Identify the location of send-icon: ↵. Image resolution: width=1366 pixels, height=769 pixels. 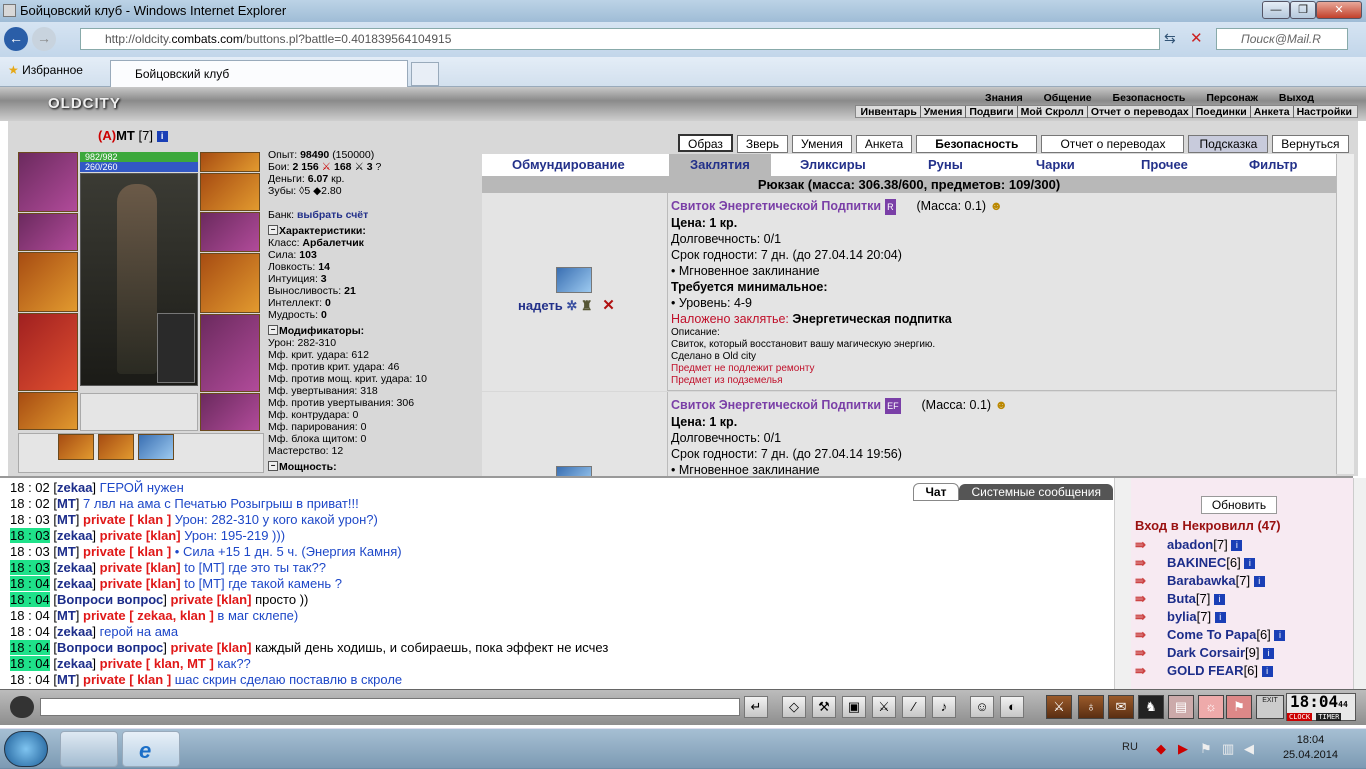
(756, 707).